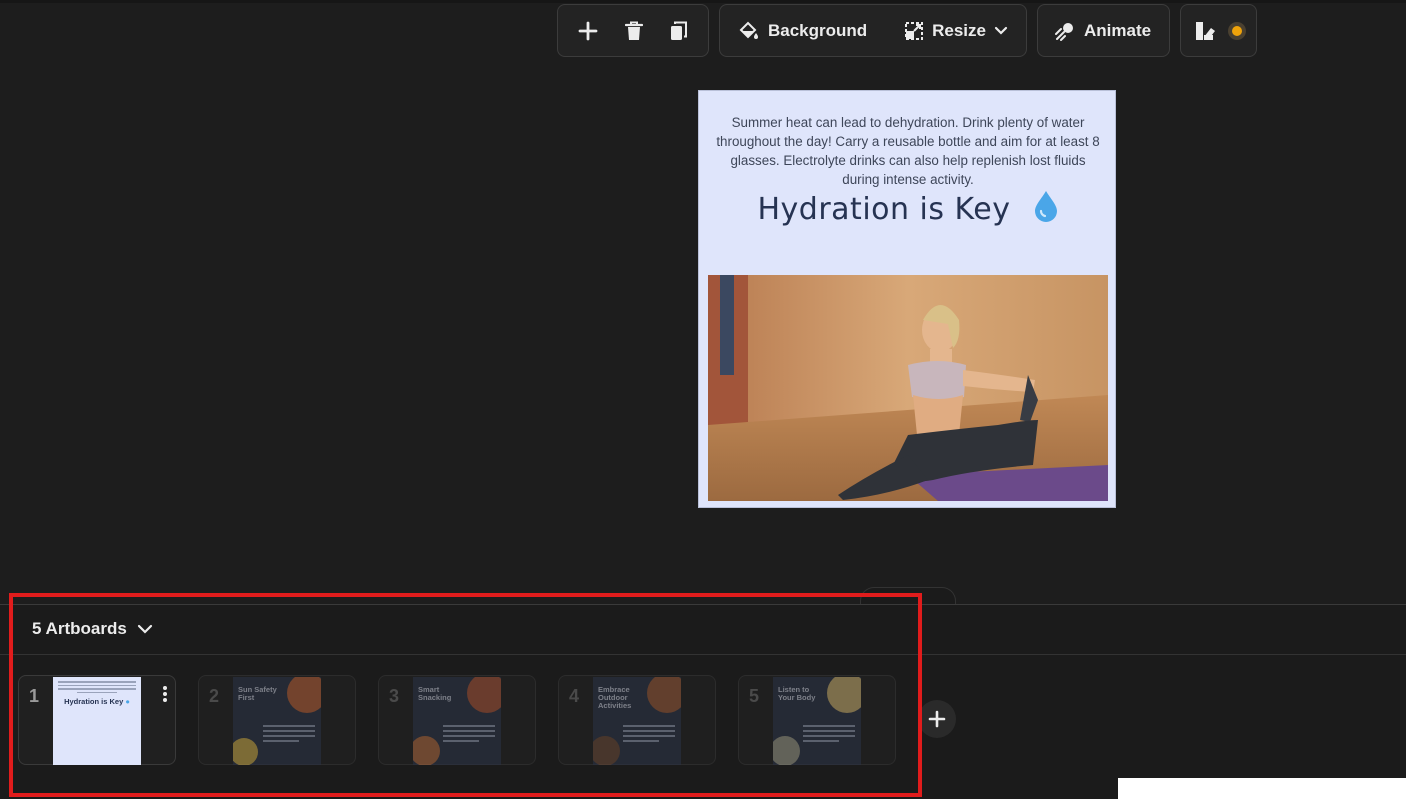 The height and width of the screenshot is (799, 1406). Describe the element at coordinates (959, 30) in the screenshot. I see `resize-label: Resize` at that location.